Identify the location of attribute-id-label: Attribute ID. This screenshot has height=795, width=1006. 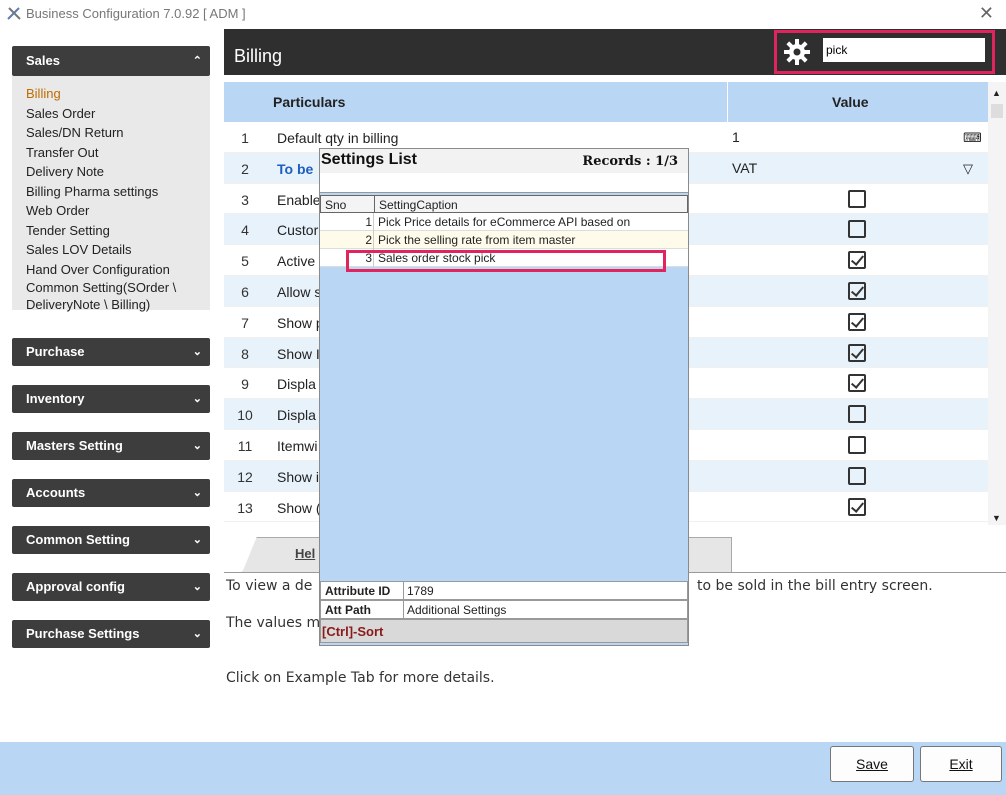
(358, 591).